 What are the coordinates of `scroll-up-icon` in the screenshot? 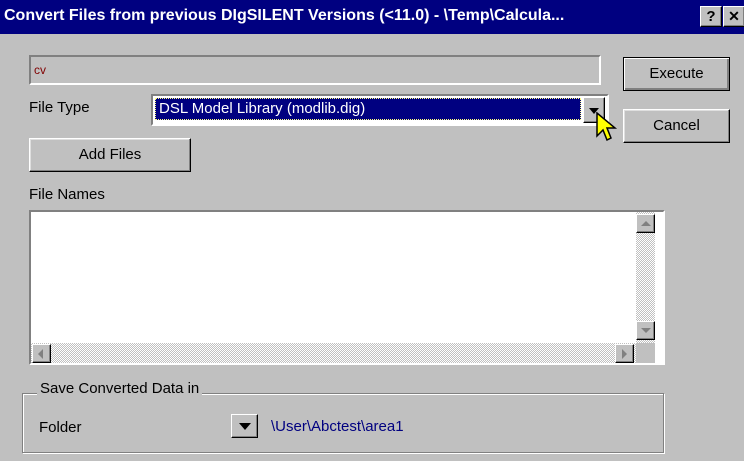 It's located at (645, 223).